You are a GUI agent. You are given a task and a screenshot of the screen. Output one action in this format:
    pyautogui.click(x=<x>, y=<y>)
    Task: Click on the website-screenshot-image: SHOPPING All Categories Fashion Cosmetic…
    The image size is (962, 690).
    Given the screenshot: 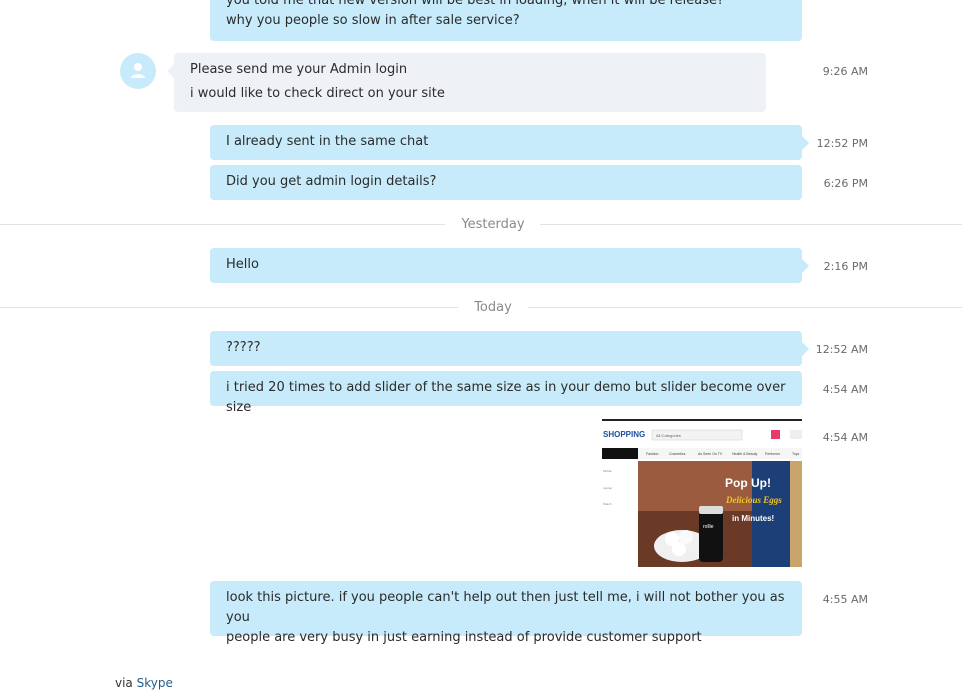 What is the action you would take?
    pyautogui.click(x=702, y=494)
    